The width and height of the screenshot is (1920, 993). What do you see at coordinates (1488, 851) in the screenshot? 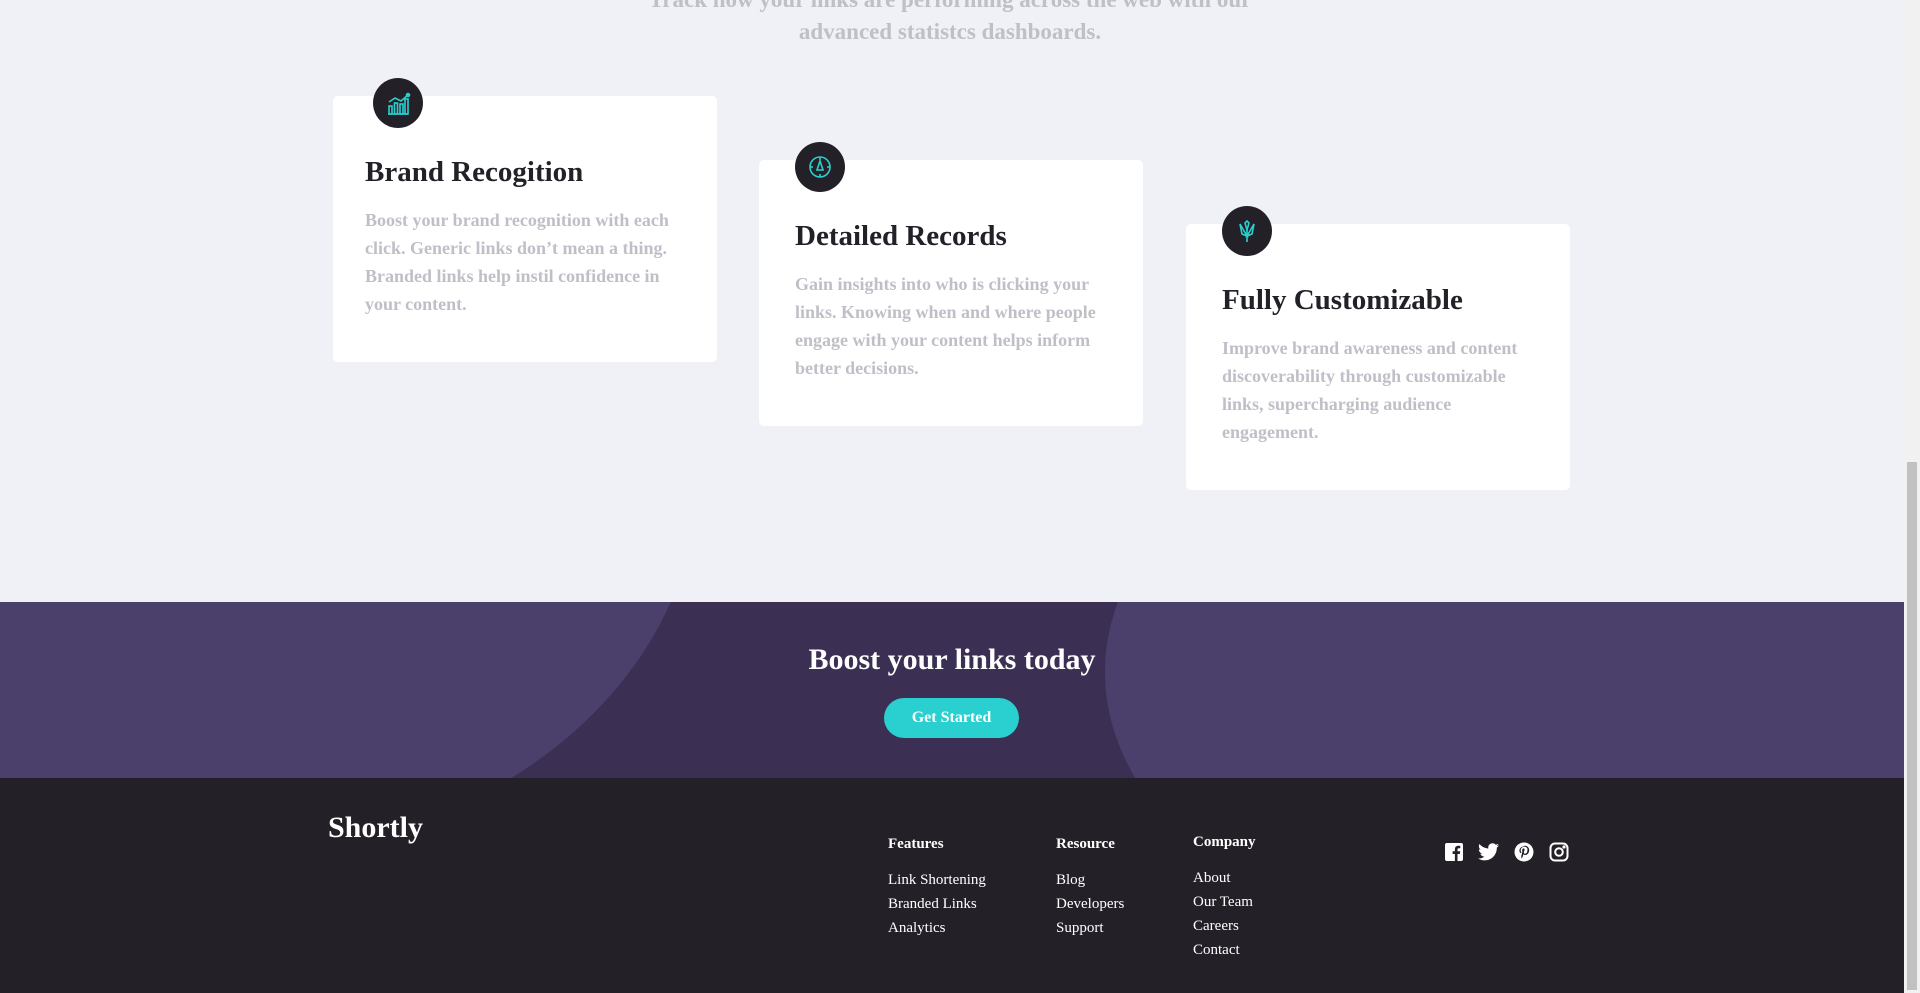
I see `twitter-icon` at bounding box center [1488, 851].